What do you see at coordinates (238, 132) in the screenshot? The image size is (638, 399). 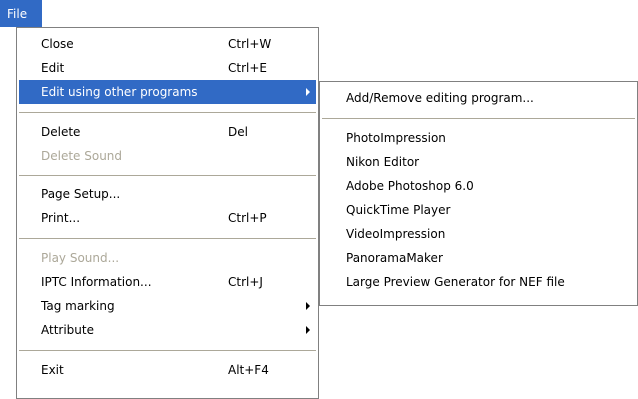 I see `menu-item-delete-shortcut: Del` at bounding box center [238, 132].